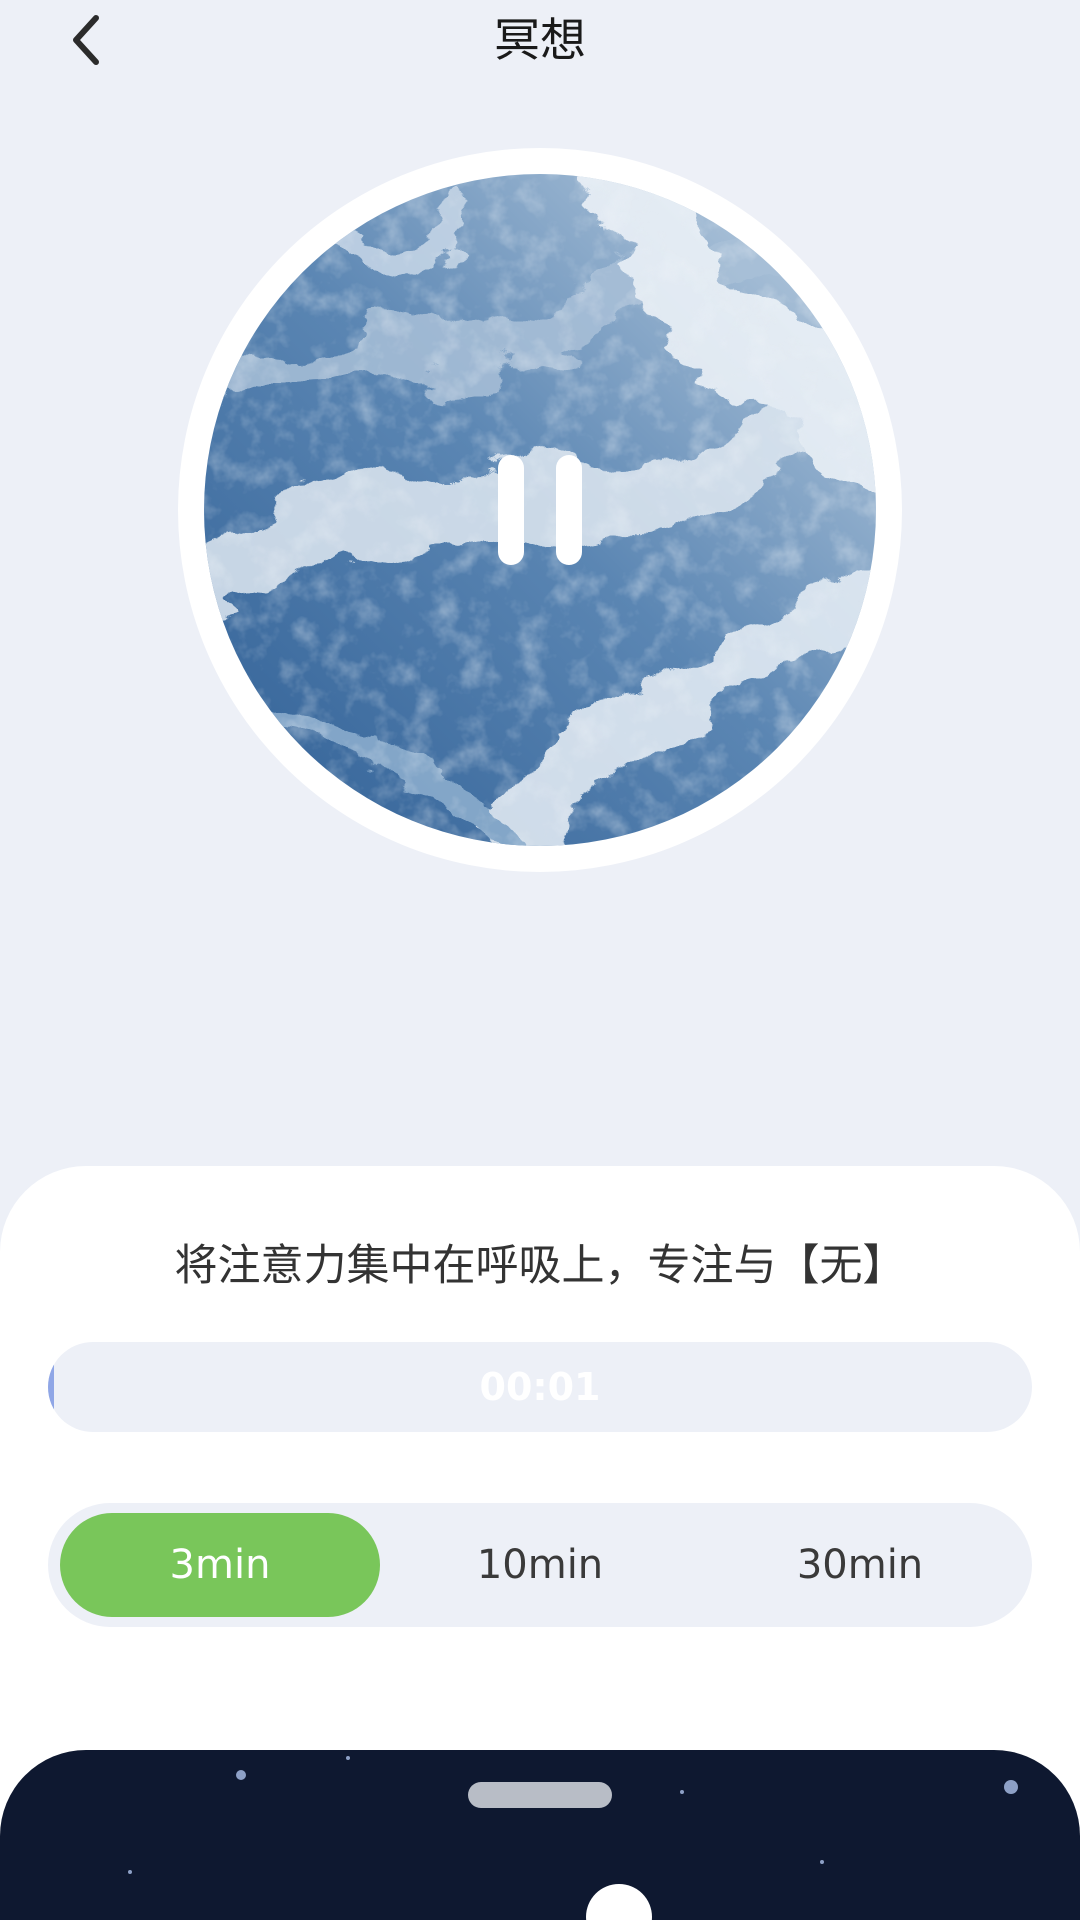 This screenshot has height=1920, width=1080. Describe the element at coordinates (619, 1902) in the screenshot. I see `moon-icon` at that location.